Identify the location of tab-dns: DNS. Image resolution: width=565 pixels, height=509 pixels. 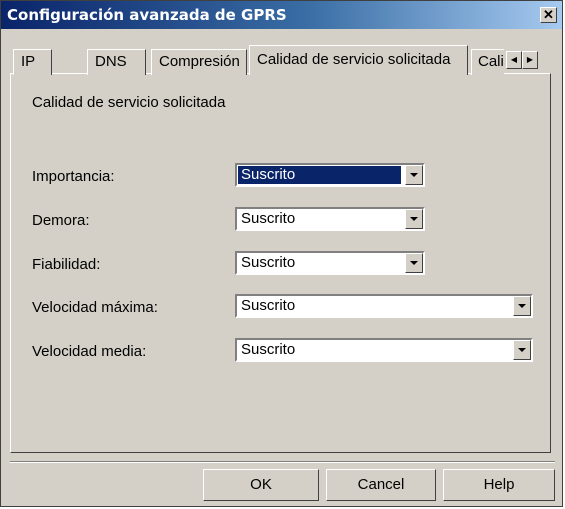
(116, 62).